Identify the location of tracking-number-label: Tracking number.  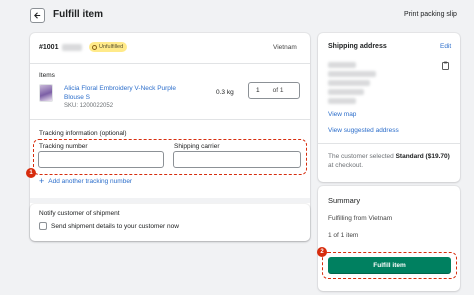
(63, 146).